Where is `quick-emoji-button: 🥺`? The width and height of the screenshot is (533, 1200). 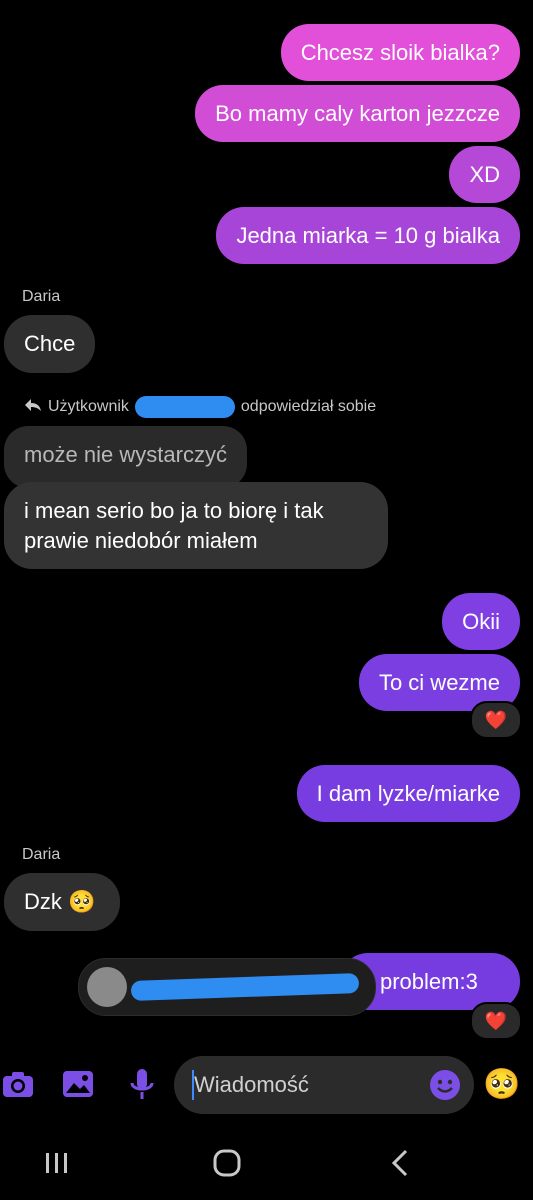 quick-emoji-button: 🥺 is located at coordinates (502, 1084).